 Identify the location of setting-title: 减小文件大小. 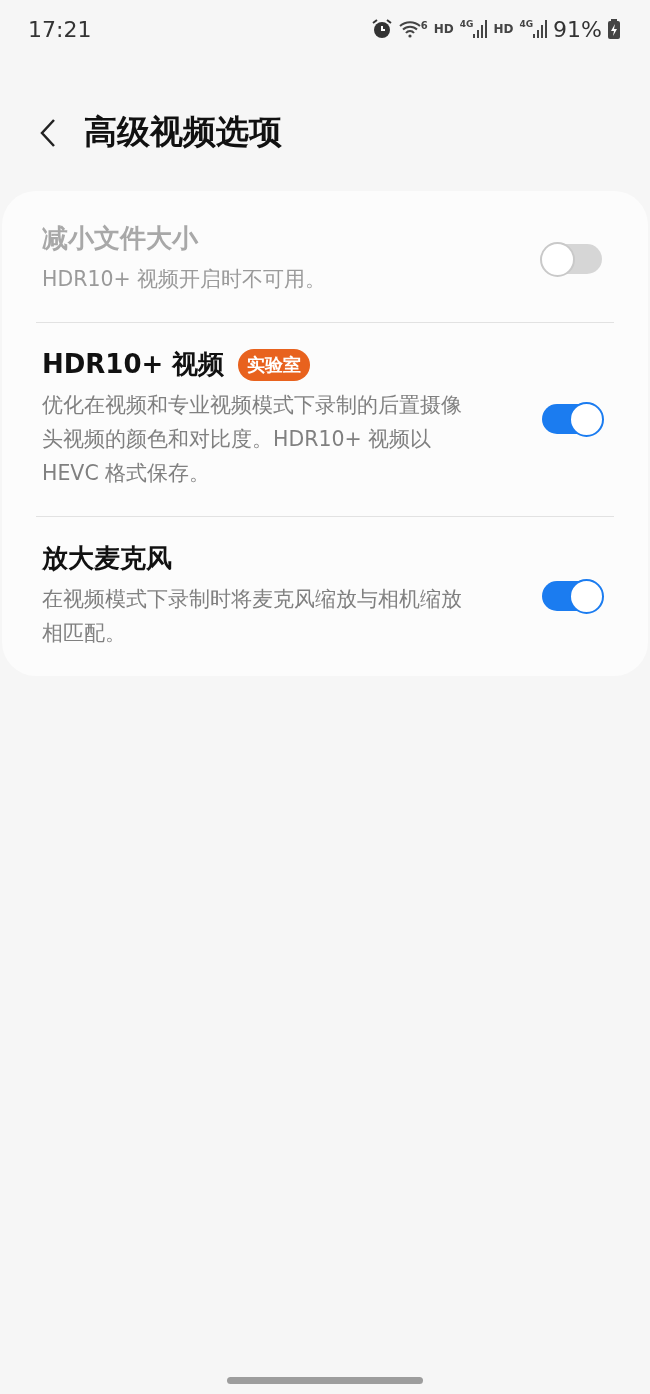
(120, 238).